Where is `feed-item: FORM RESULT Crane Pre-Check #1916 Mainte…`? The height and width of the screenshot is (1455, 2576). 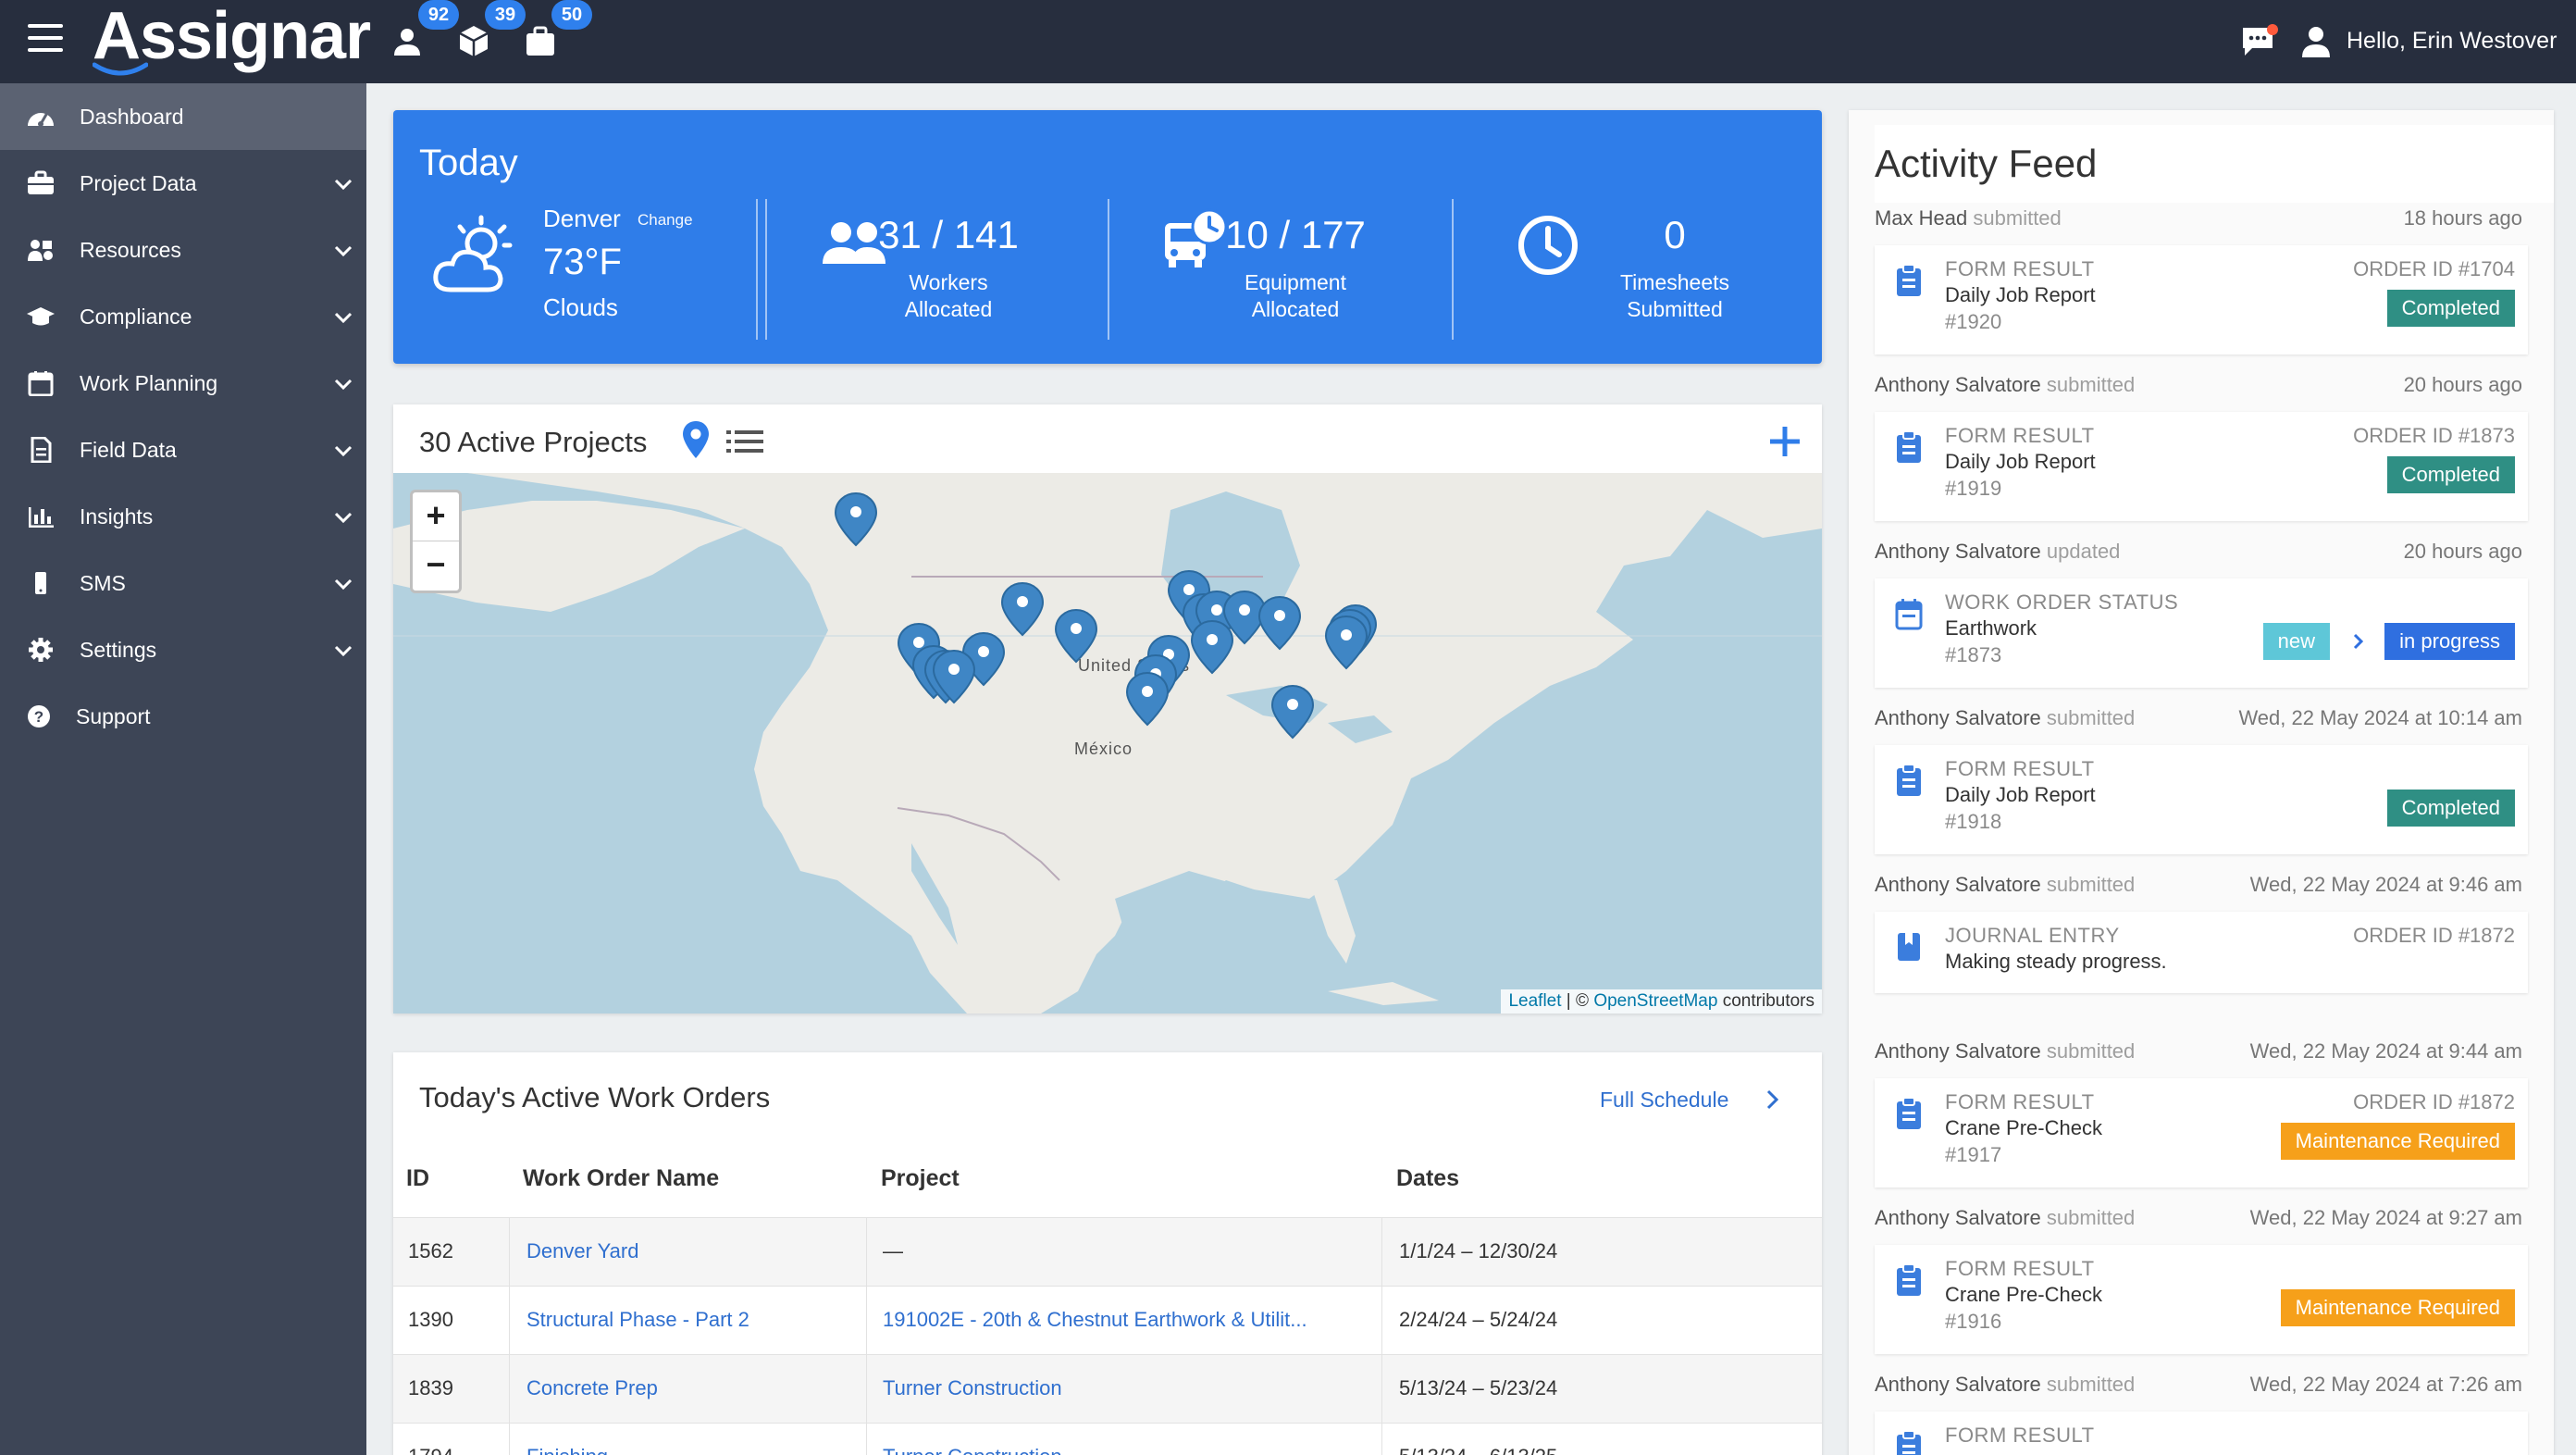 feed-item: FORM RESULT Crane Pre-Check #1916 Mainte… is located at coordinates (2201, 1299).